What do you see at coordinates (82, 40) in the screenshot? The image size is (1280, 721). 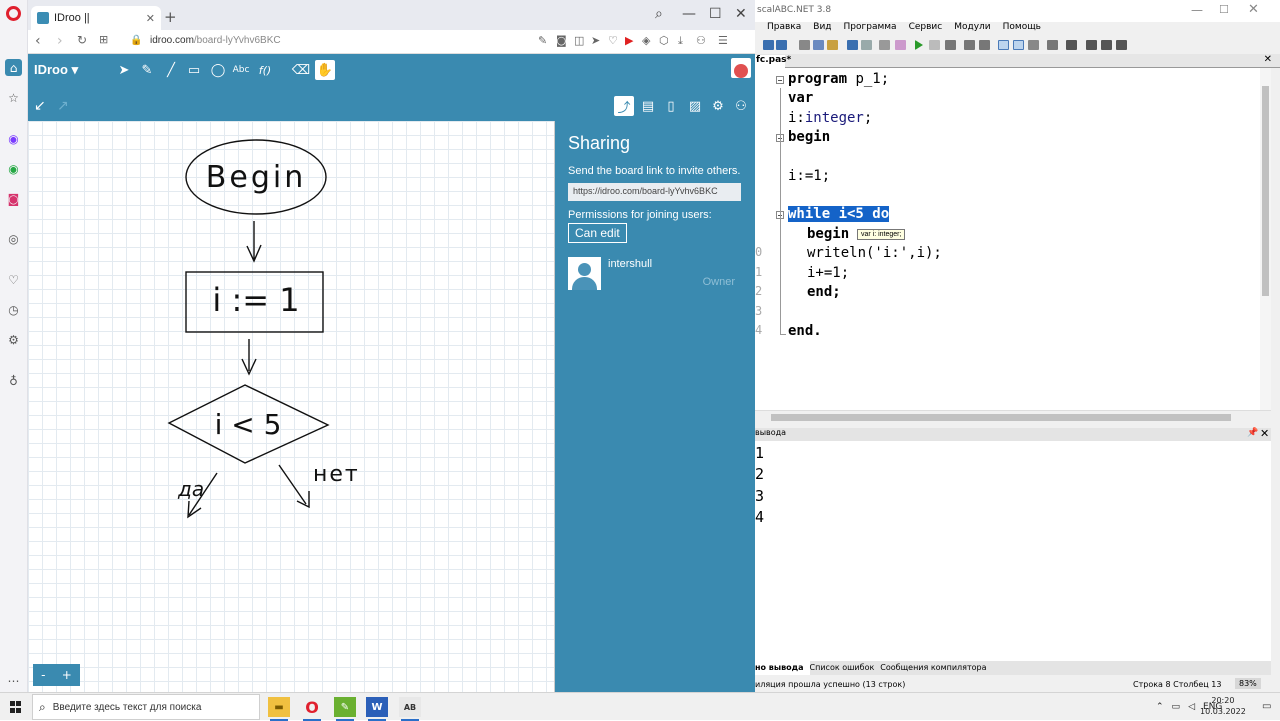 I see `reload-icon: ↻` at bounding box center [82, 40].